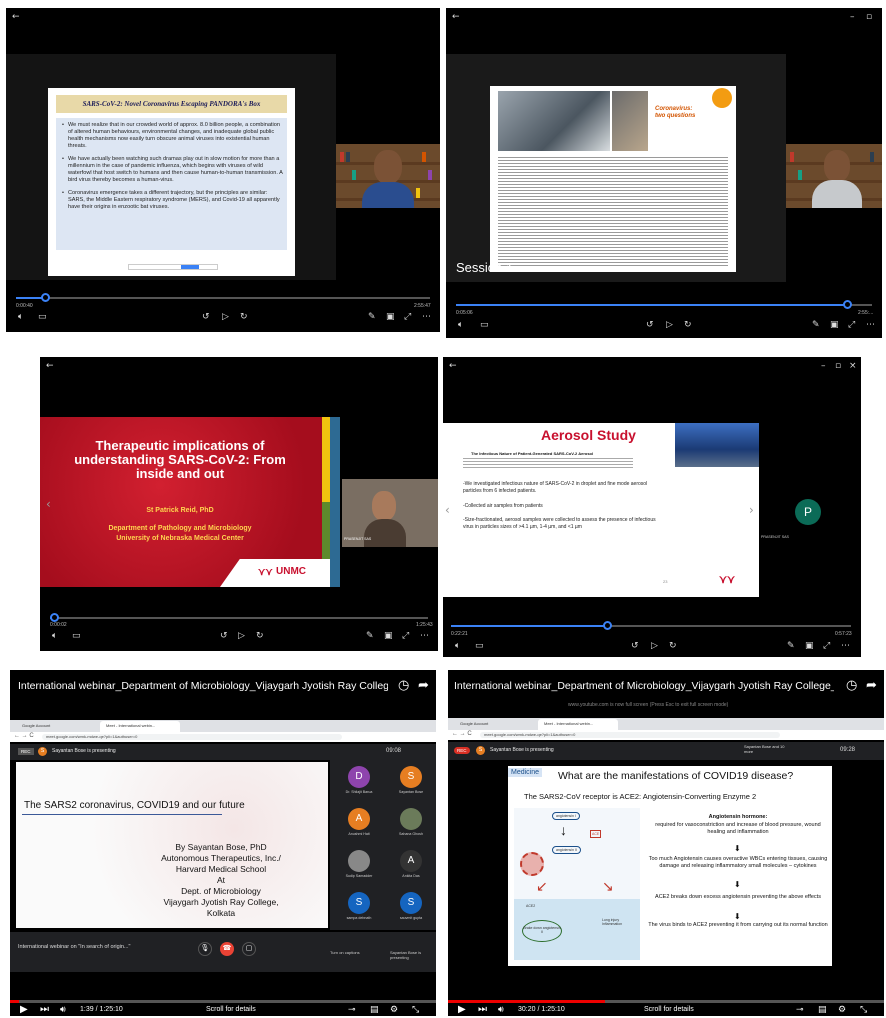  Describe the element at coordinates (359, 792) in the screenshot. I see `participant-name-1: Dr. Shilajit Barua` at that location.